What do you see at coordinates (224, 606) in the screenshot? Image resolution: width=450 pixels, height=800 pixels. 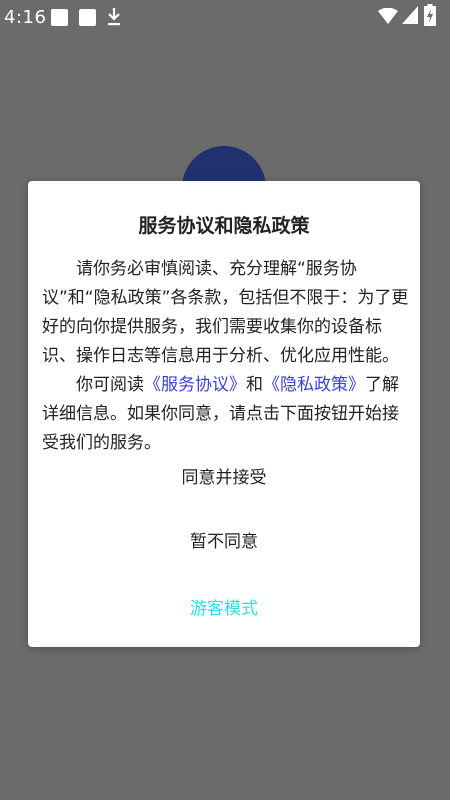 I see `guest-mode-button: 游客模式` at bounding box center [224, 606].